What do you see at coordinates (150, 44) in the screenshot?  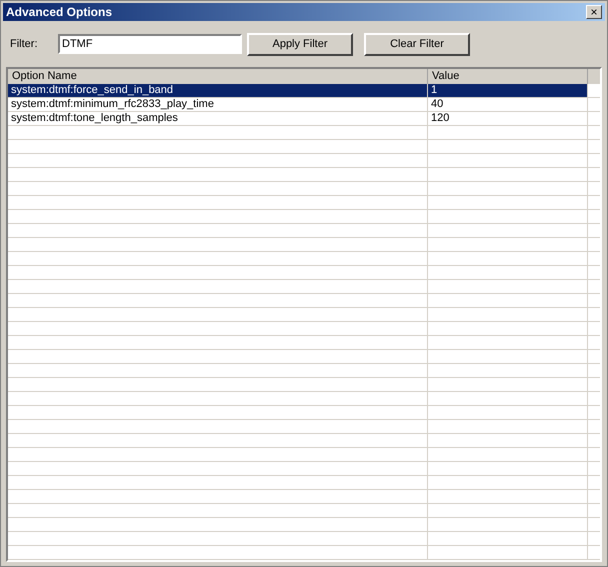 I see `filter-field: DTMF` at bounding box center [150, 44].